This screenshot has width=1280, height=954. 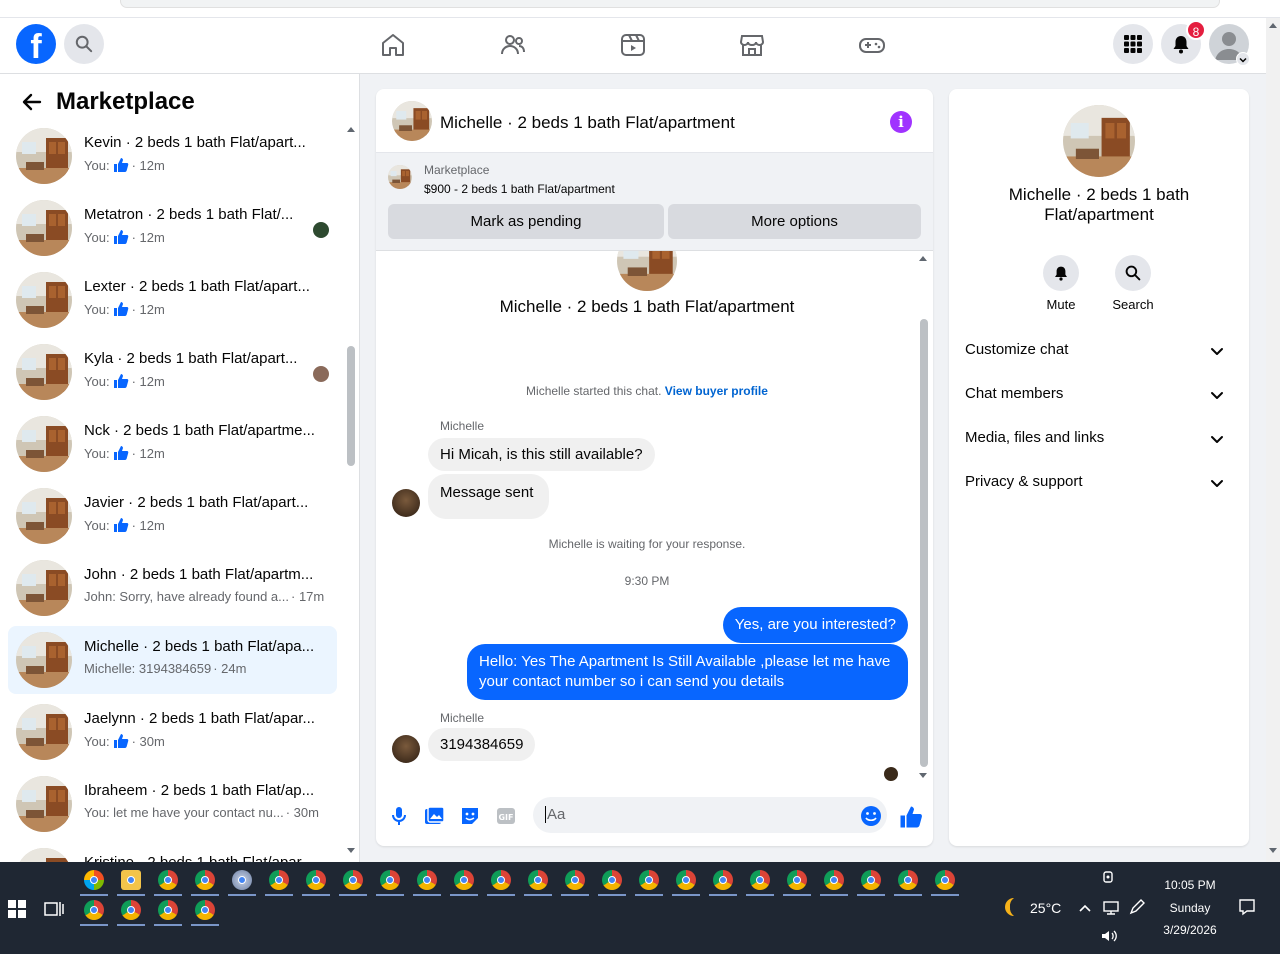 What do you see at coordinates (871, 816) in the screenshot?
I see `emoji-icon` at bounding box center [871, 816].